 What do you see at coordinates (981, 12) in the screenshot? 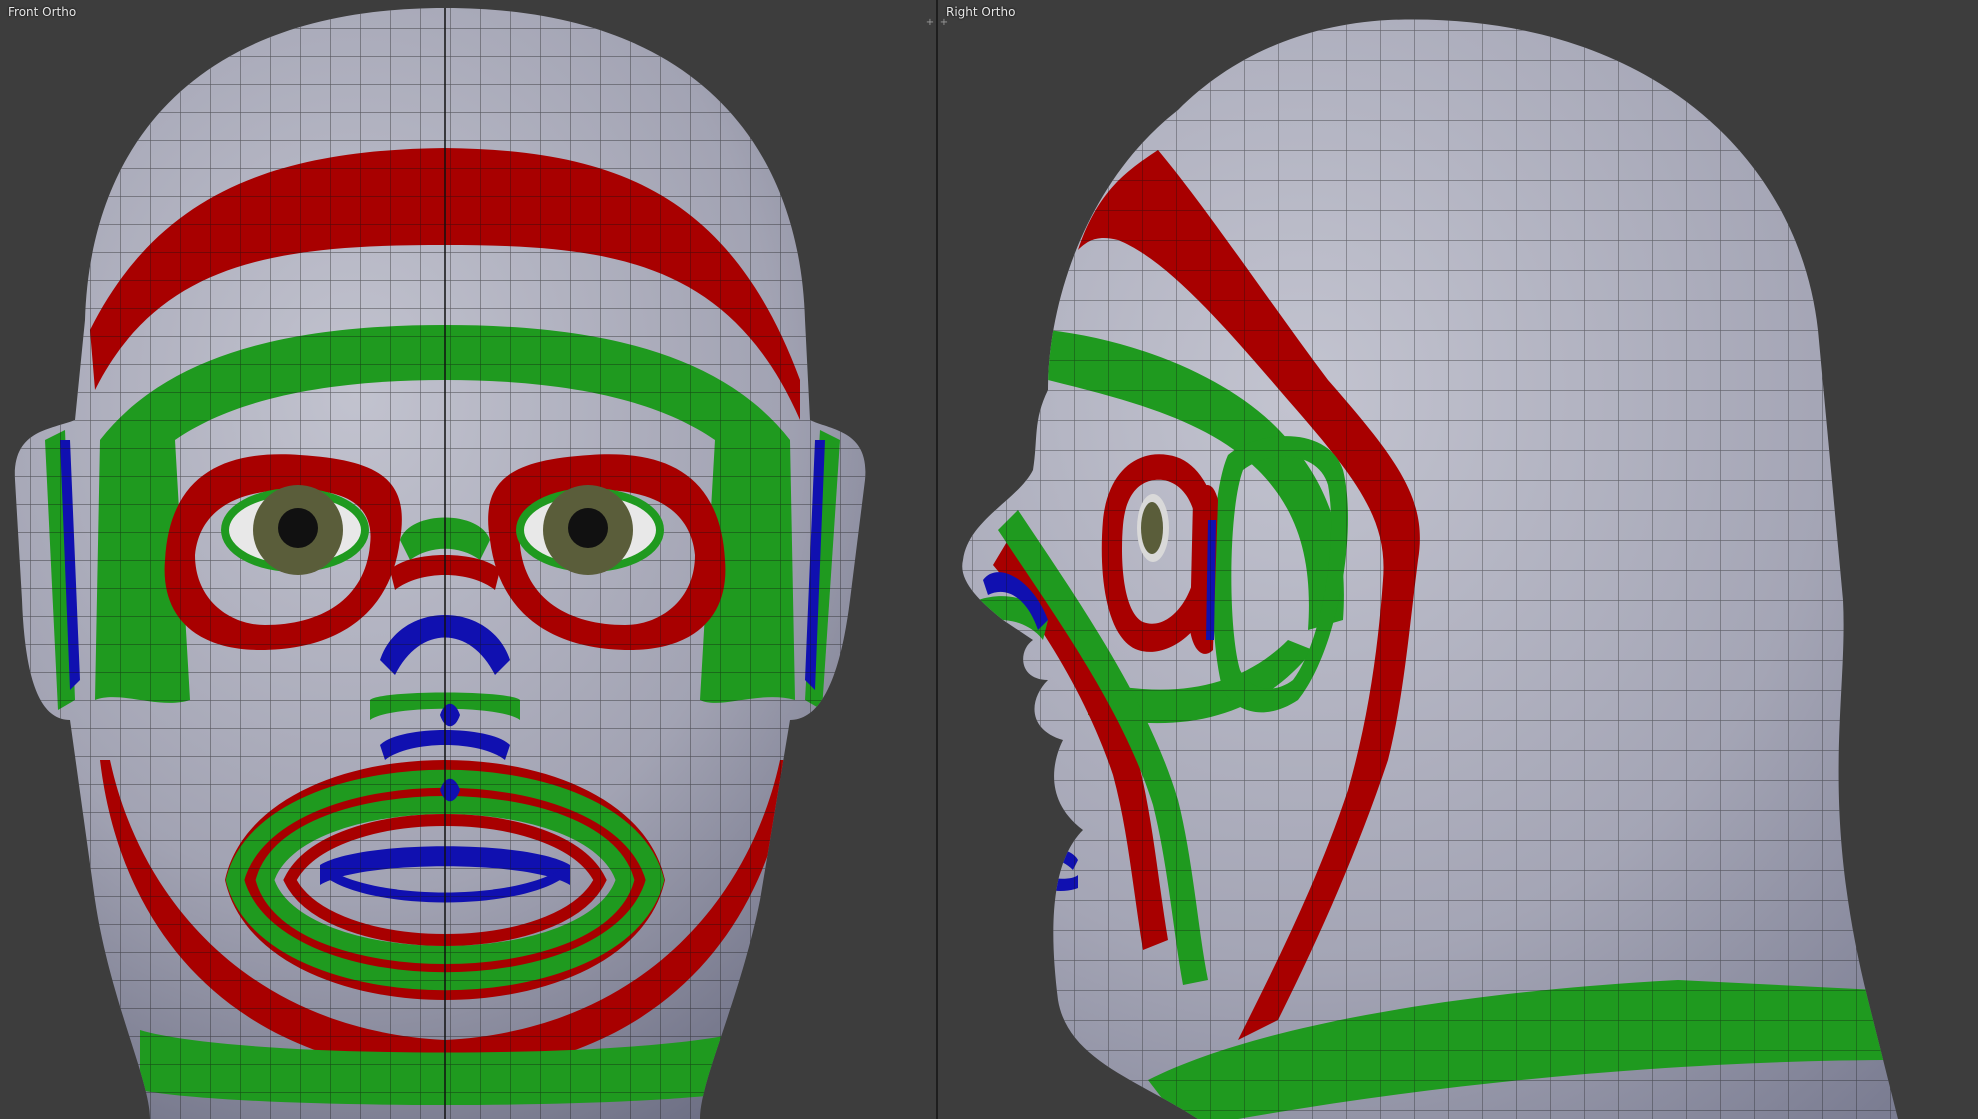
I see `viewport-label-right: Right Ortho` at bounding box center [981, 12].